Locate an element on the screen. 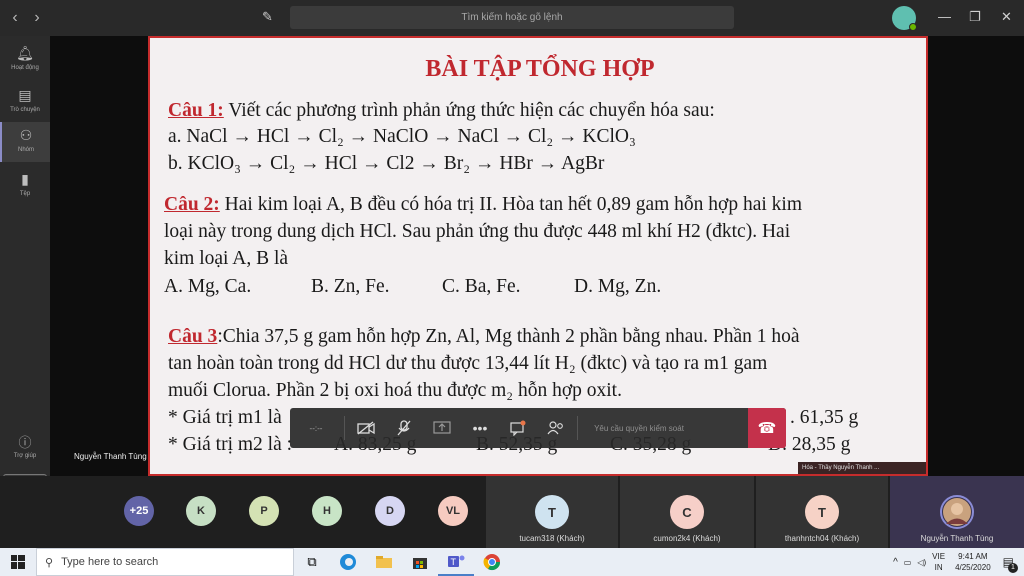  camera-off-icon is located at coordinates (366, 428).